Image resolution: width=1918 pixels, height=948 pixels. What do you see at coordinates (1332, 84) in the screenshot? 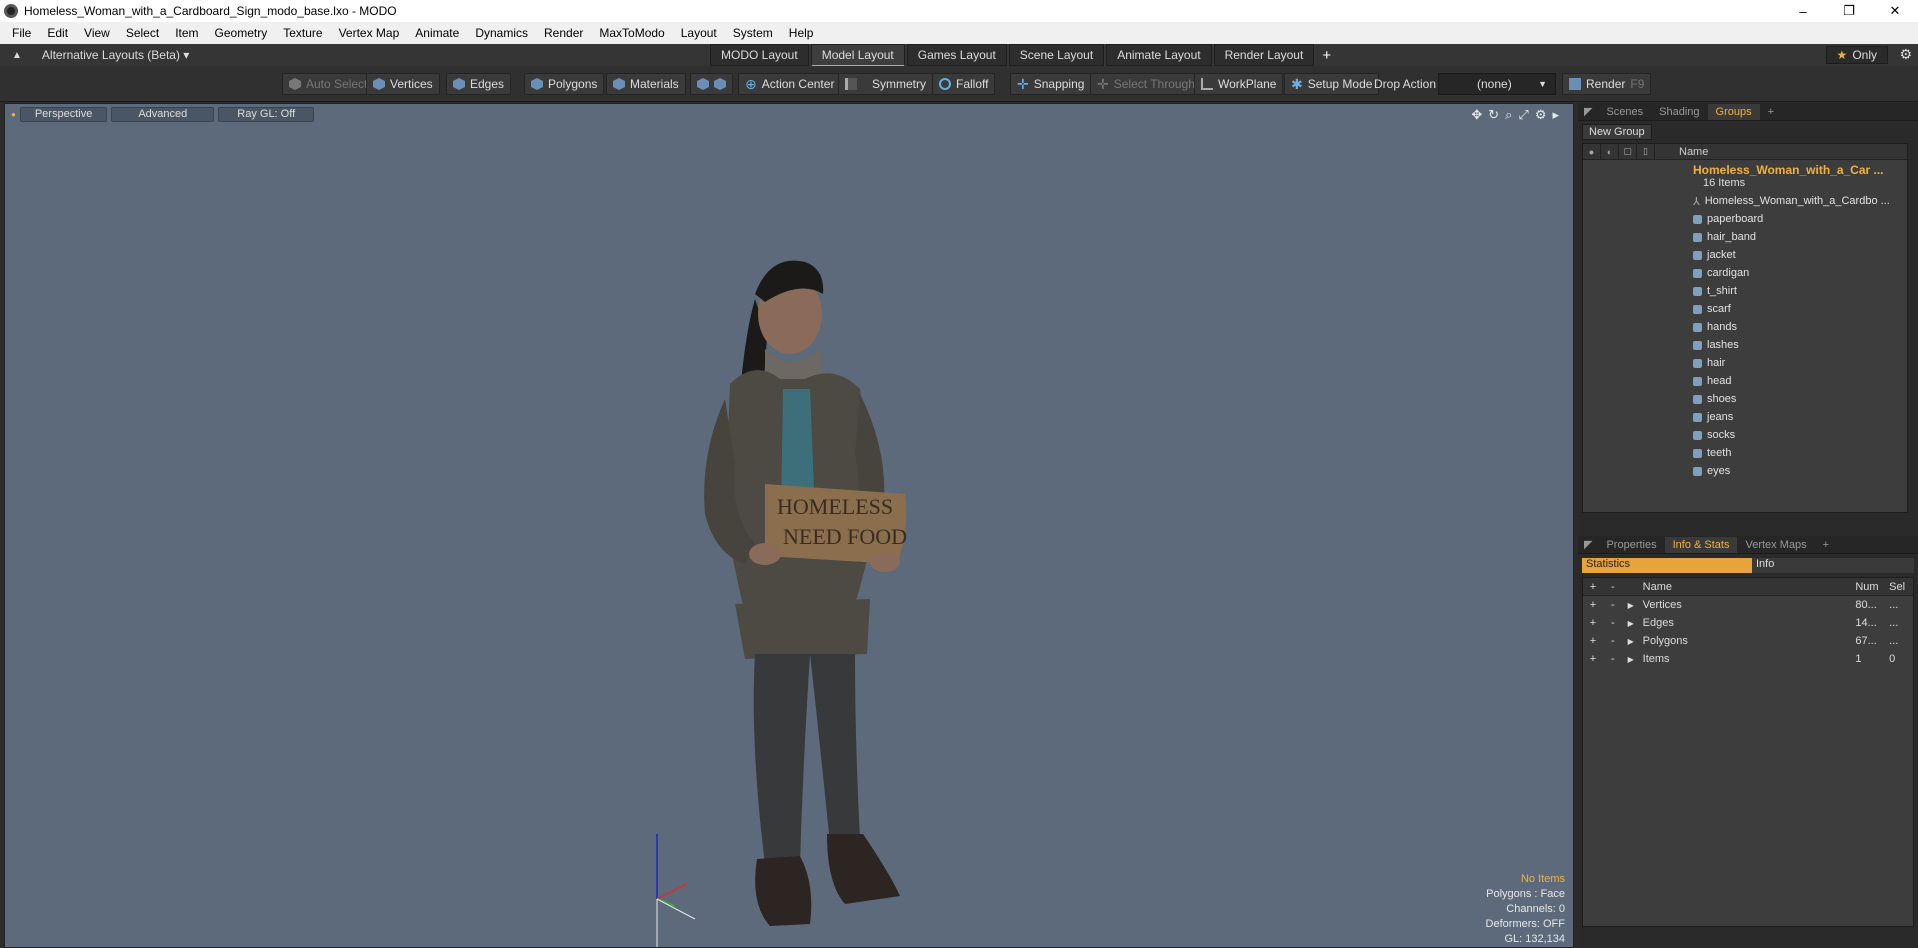
I see `setup-mode-button: ✱ Setup Mode` at bounding box center [1332, 84].